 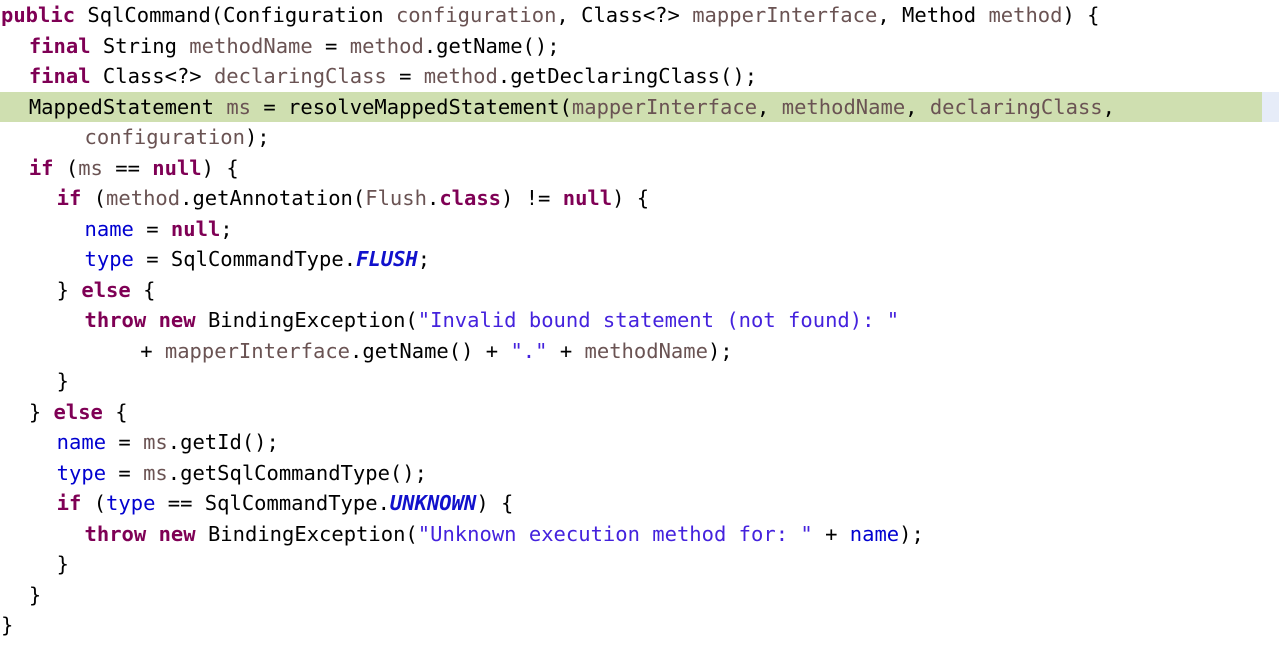 What do you see at coordinates (639, 442) in the screenshot?
I see `code-line: name = ms.getId();` at bounding box center [639, 442].